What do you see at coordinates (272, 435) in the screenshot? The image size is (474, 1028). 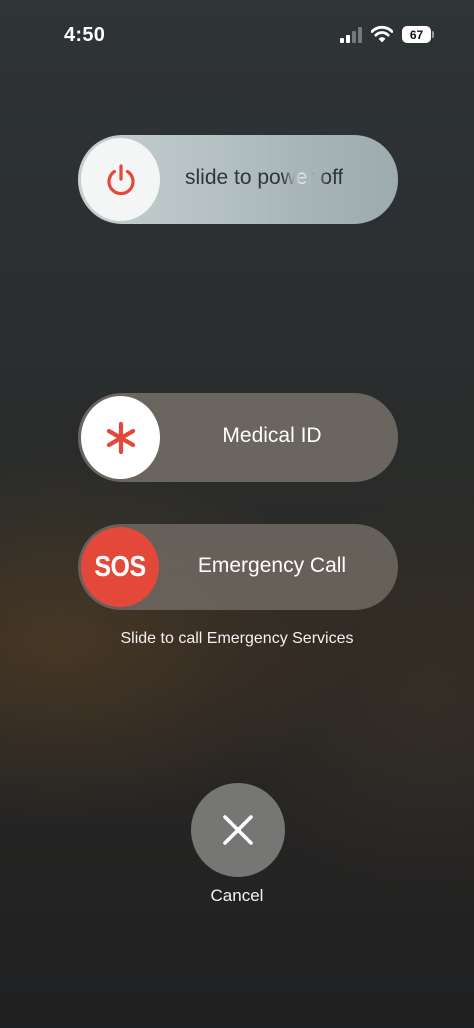 I see `medical-slider-label: Medical ID` at bounding box center [272, 435].